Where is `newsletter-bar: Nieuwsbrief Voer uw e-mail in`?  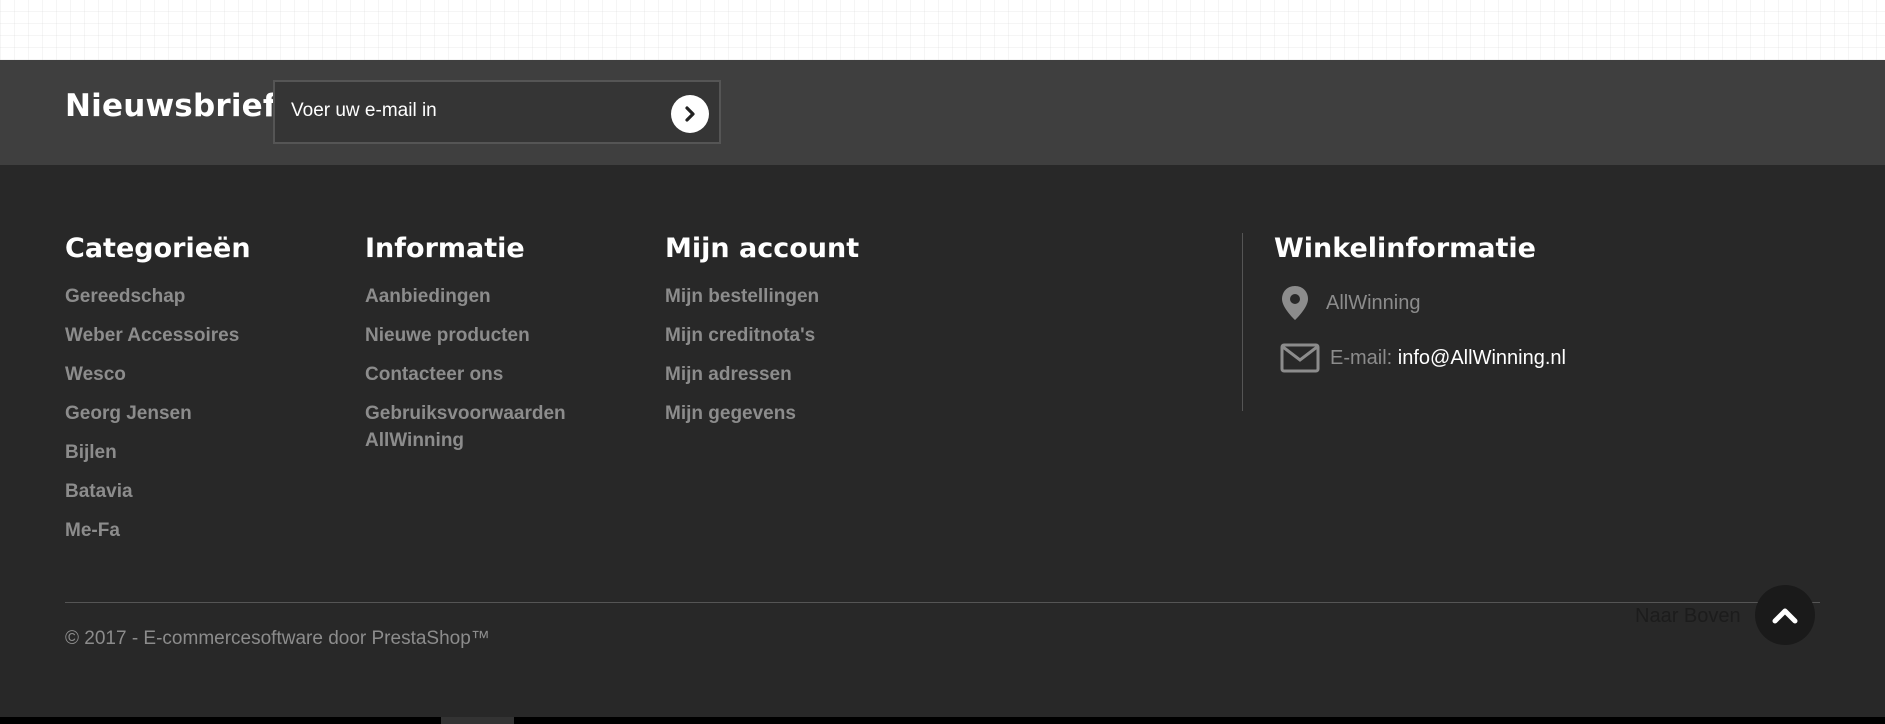 newsletter-bar: Nieuwsbrief Voer uw e-mail in is located at coordinates (942, 112).